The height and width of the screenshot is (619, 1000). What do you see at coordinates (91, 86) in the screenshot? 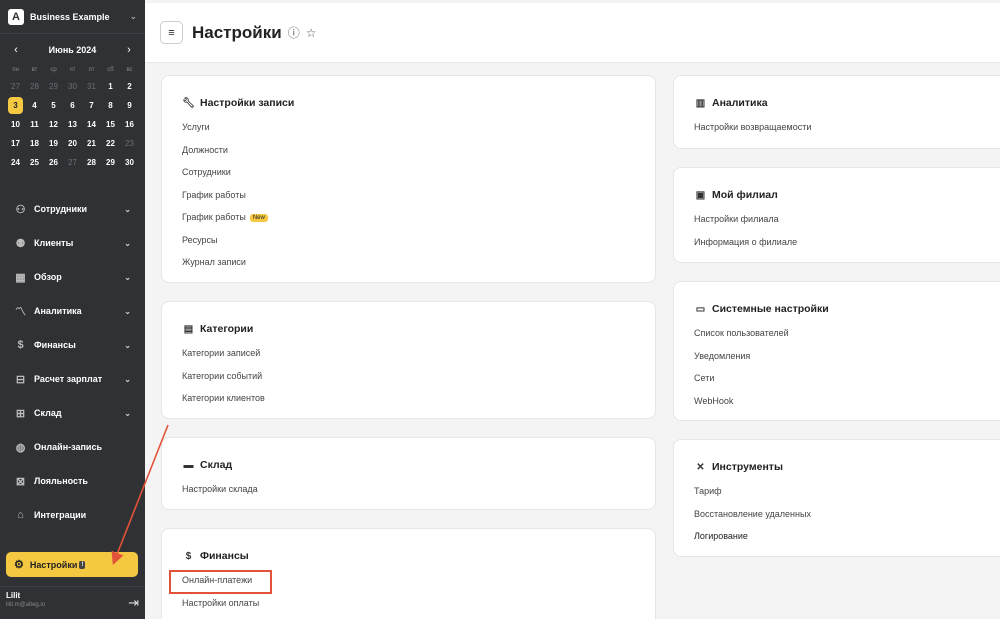
I see `calendar-day: 31` at bounding box center [91, 86].